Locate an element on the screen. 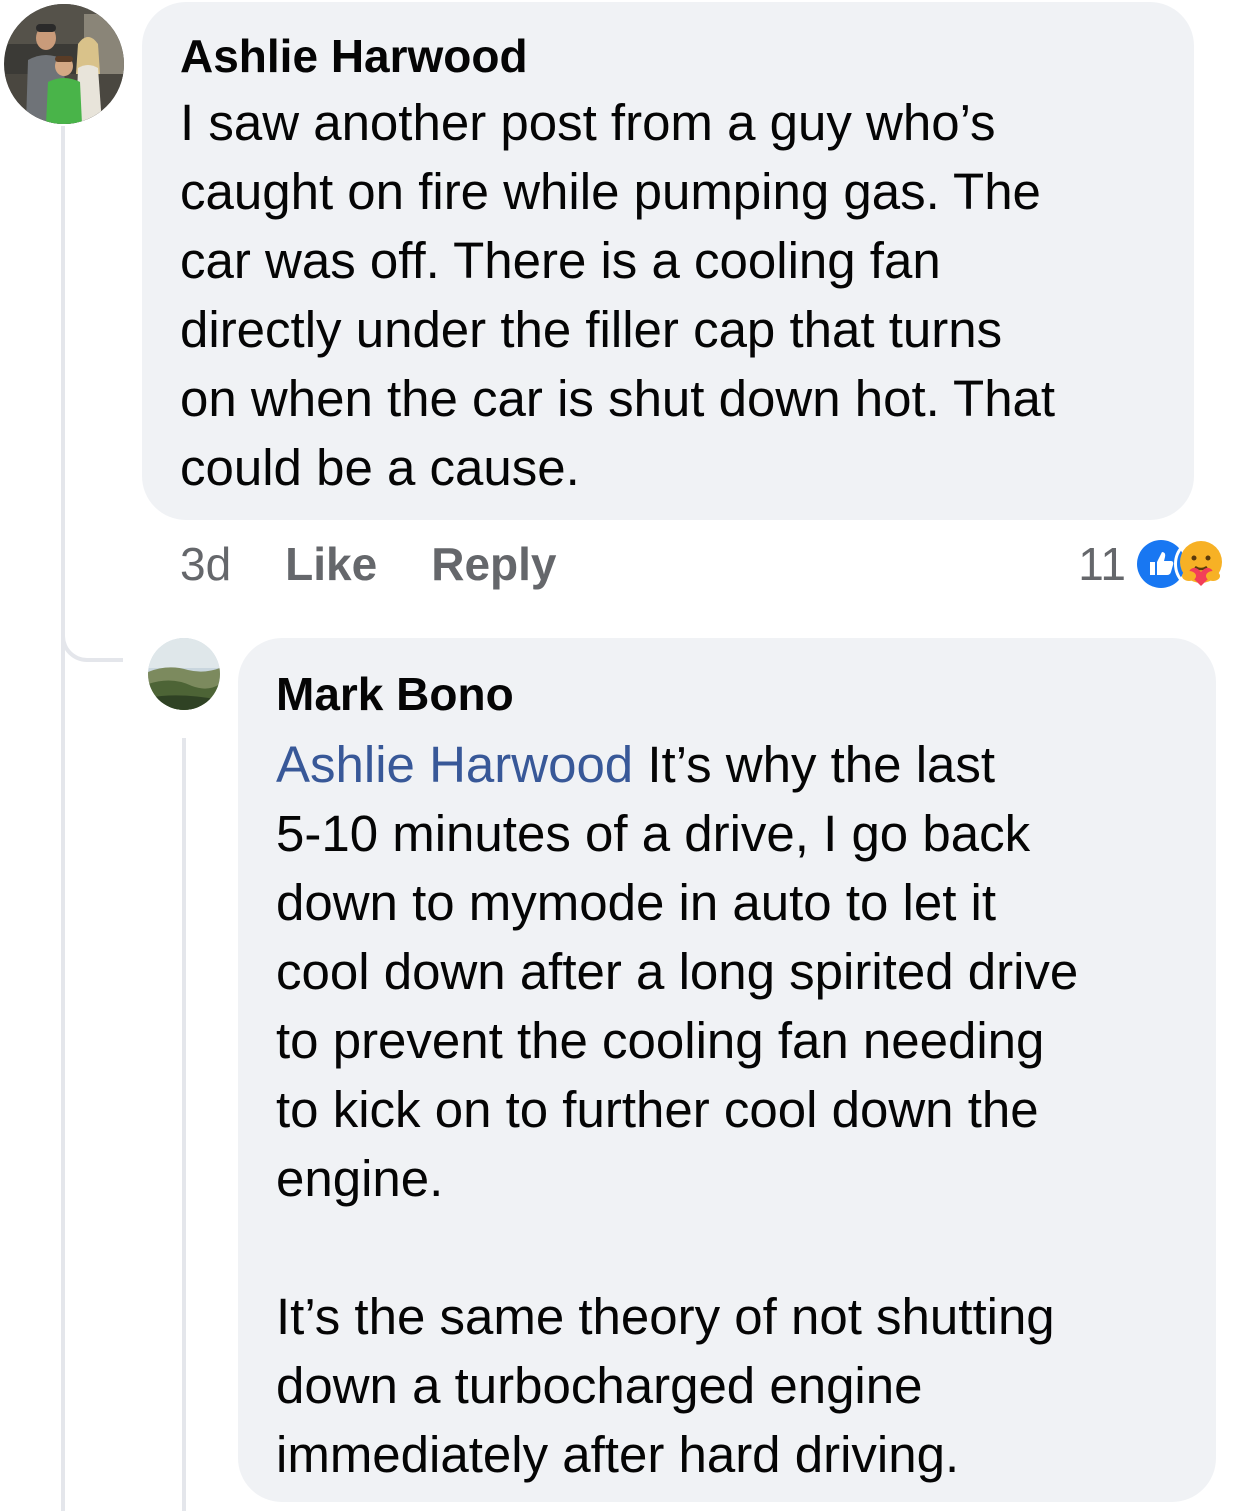  mention-link: Ashlie Harwood is located at coordinates (454, 764).